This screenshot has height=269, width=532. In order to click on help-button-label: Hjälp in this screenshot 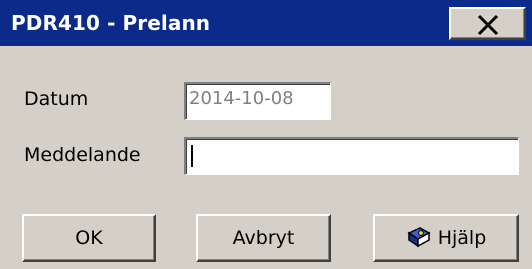, I will do `click(462, 238)`.